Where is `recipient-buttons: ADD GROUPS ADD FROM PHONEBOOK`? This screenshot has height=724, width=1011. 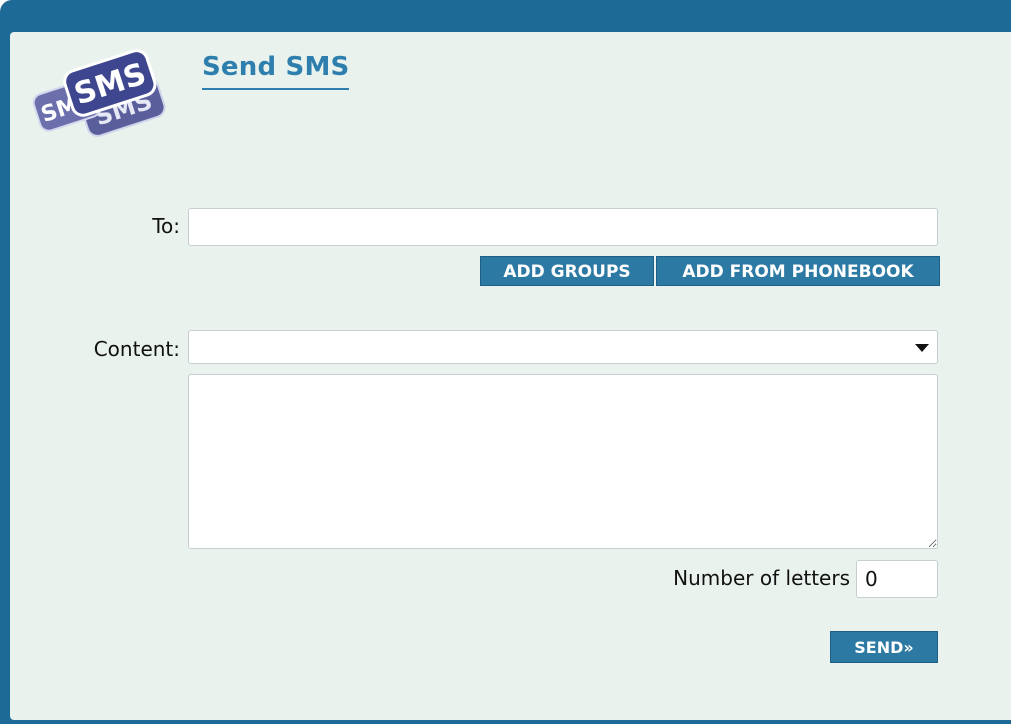
recipient-buttons: ADD GROUPS ADD FROM PHONEBOOK is located at coordinates (710, 271).